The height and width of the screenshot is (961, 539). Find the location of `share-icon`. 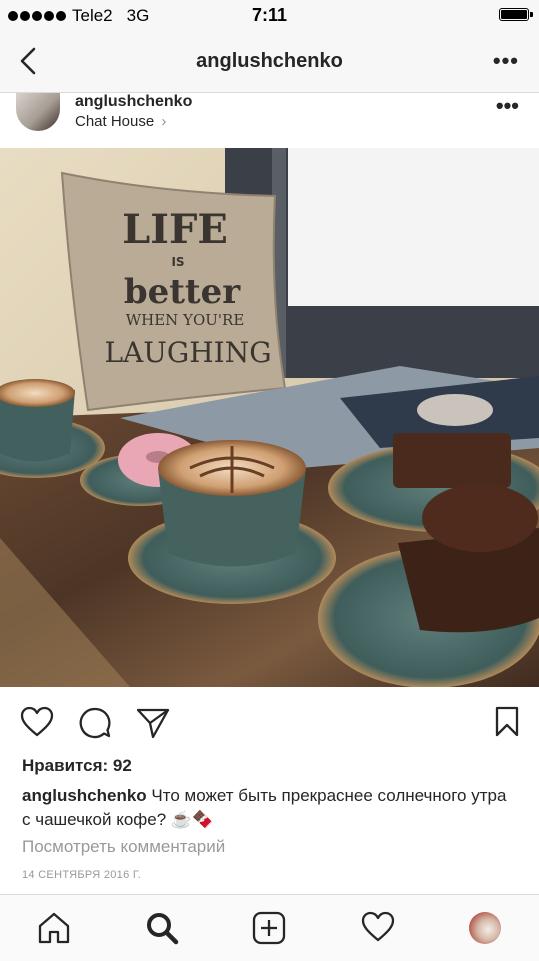

share-icon is located at coordinates (153, 723).